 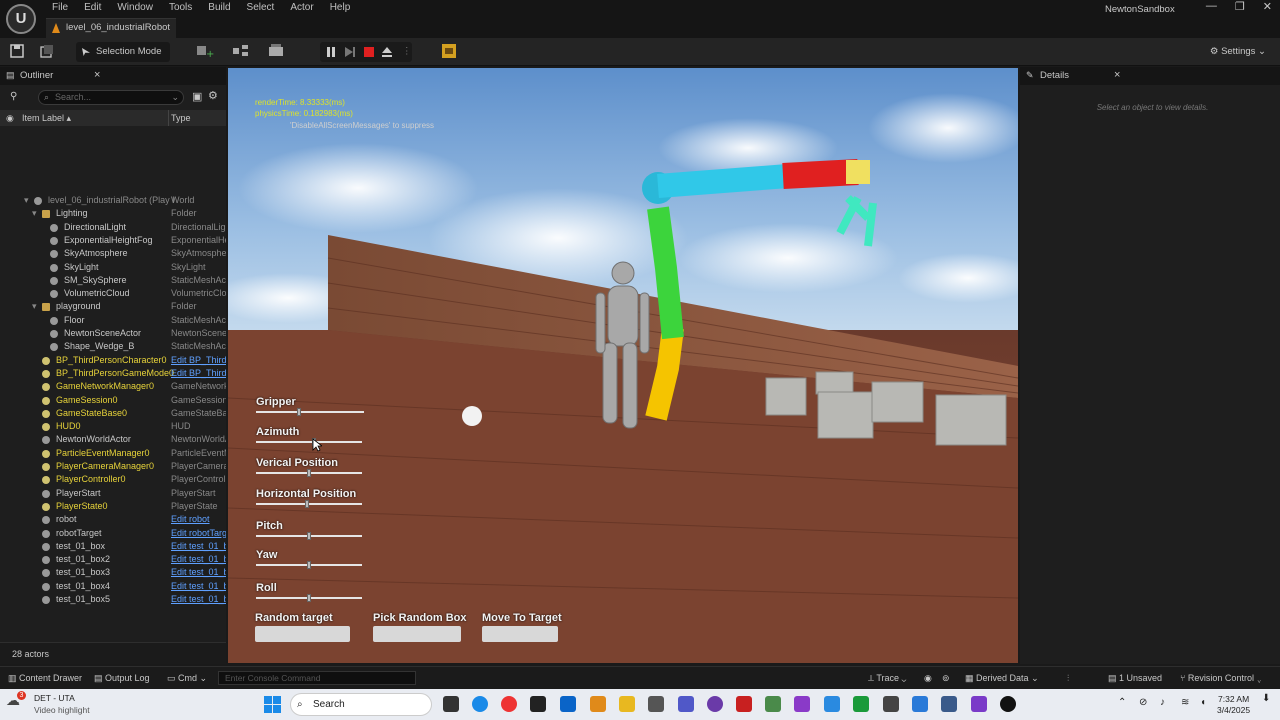 What do you see at coordinates (340, 8) in the screenshot?
I see `menu-help: Help` at bounding box center [340, 8].